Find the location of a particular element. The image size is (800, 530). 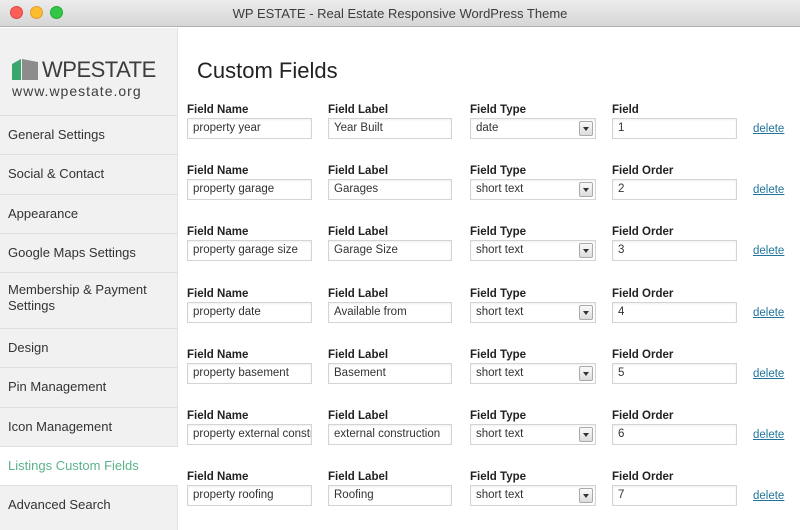

field-order-input: 6 is located at coordinates (674, 434).